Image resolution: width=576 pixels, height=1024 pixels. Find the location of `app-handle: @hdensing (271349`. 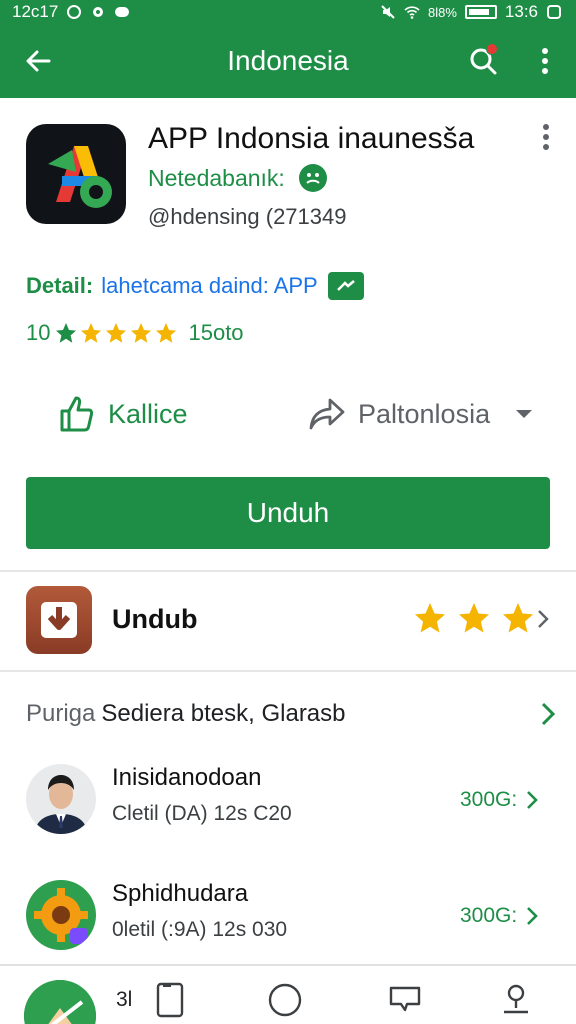

app-handle: @hdensing (271349 is located at coordinates (247, 216).